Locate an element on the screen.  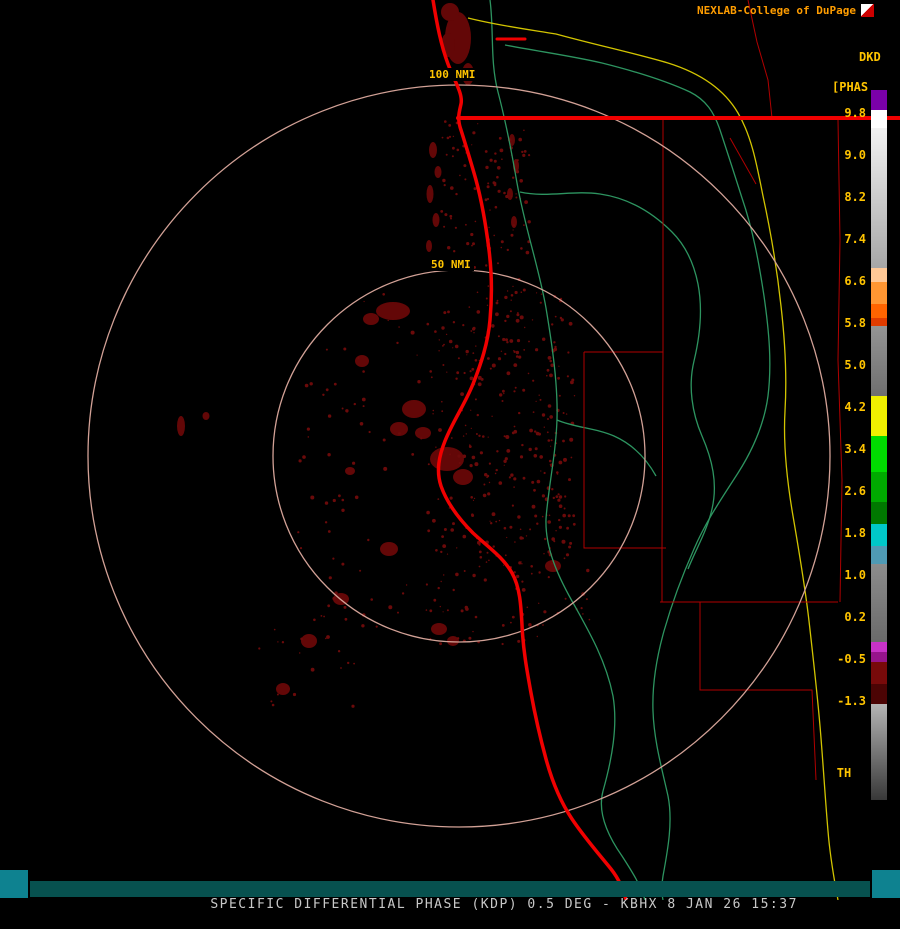
colorbar-tick-label: 1.8 is located at coordinates (855, 533).